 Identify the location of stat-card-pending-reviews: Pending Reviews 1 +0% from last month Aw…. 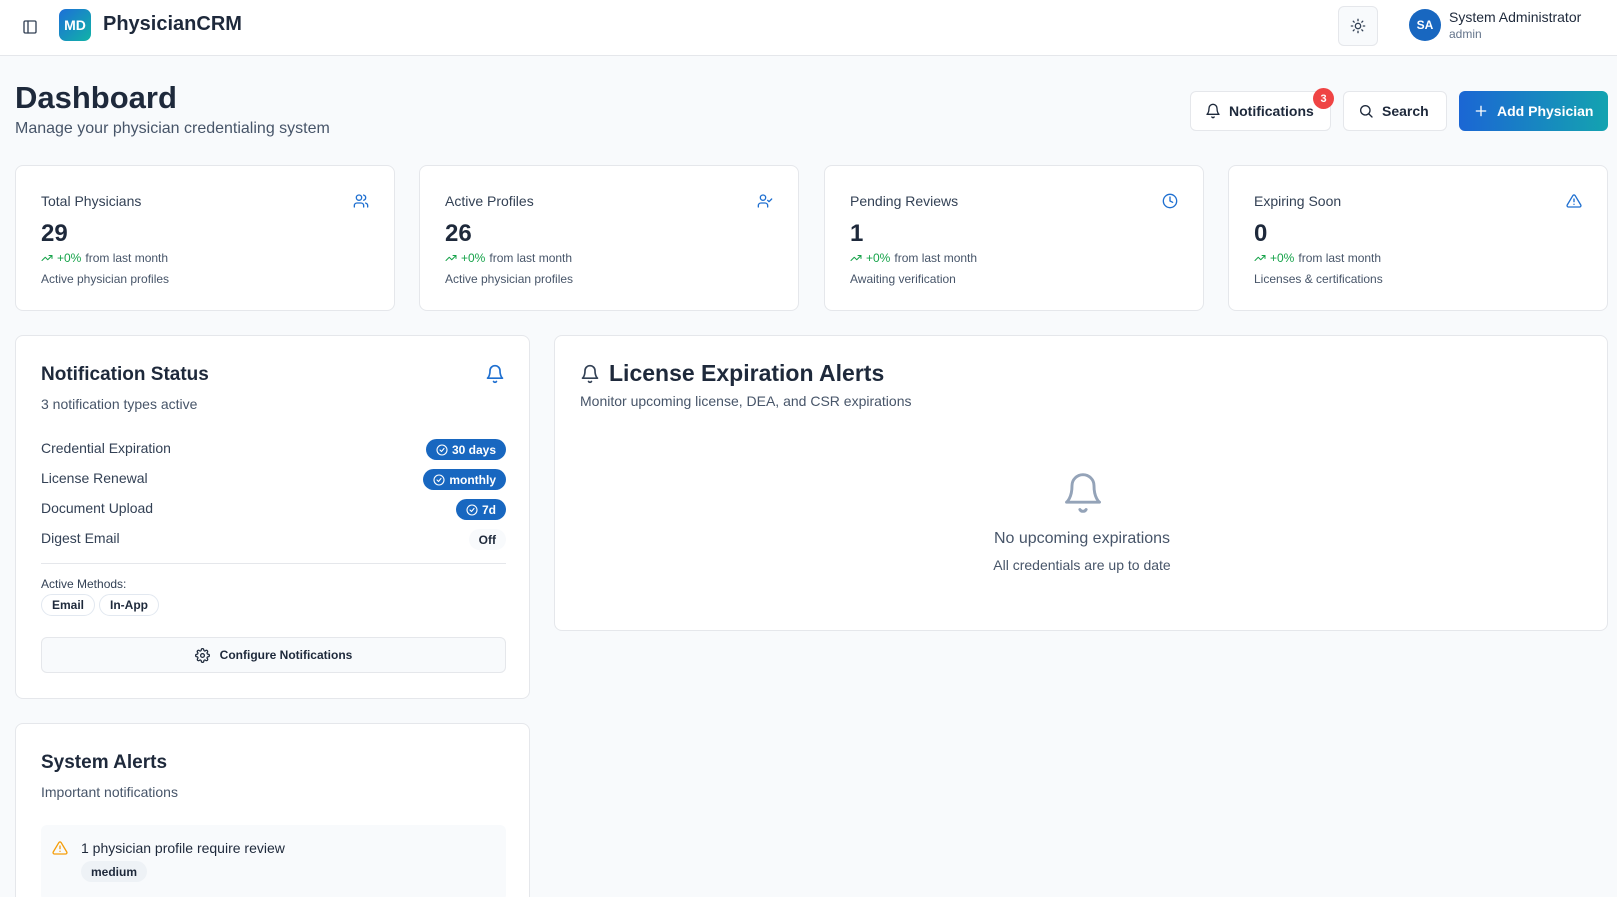
(1014, 238).